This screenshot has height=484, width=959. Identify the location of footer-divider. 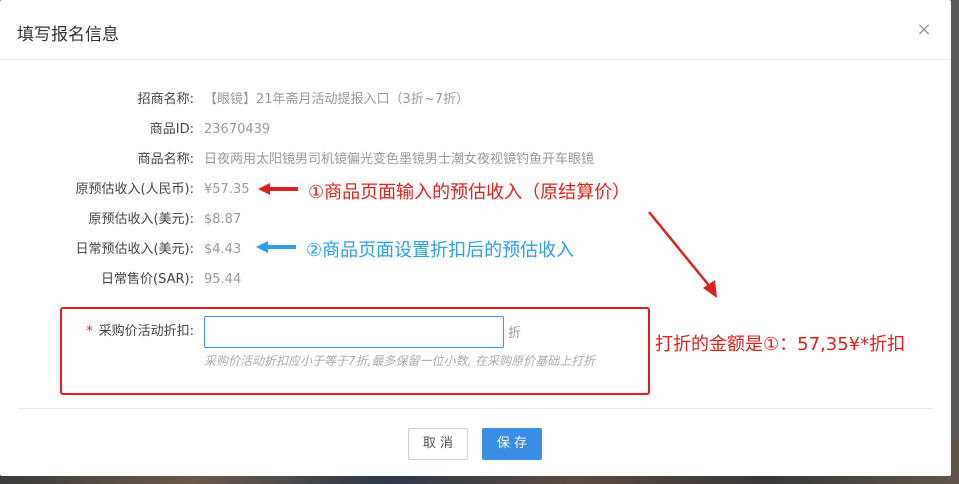
(475, 408).